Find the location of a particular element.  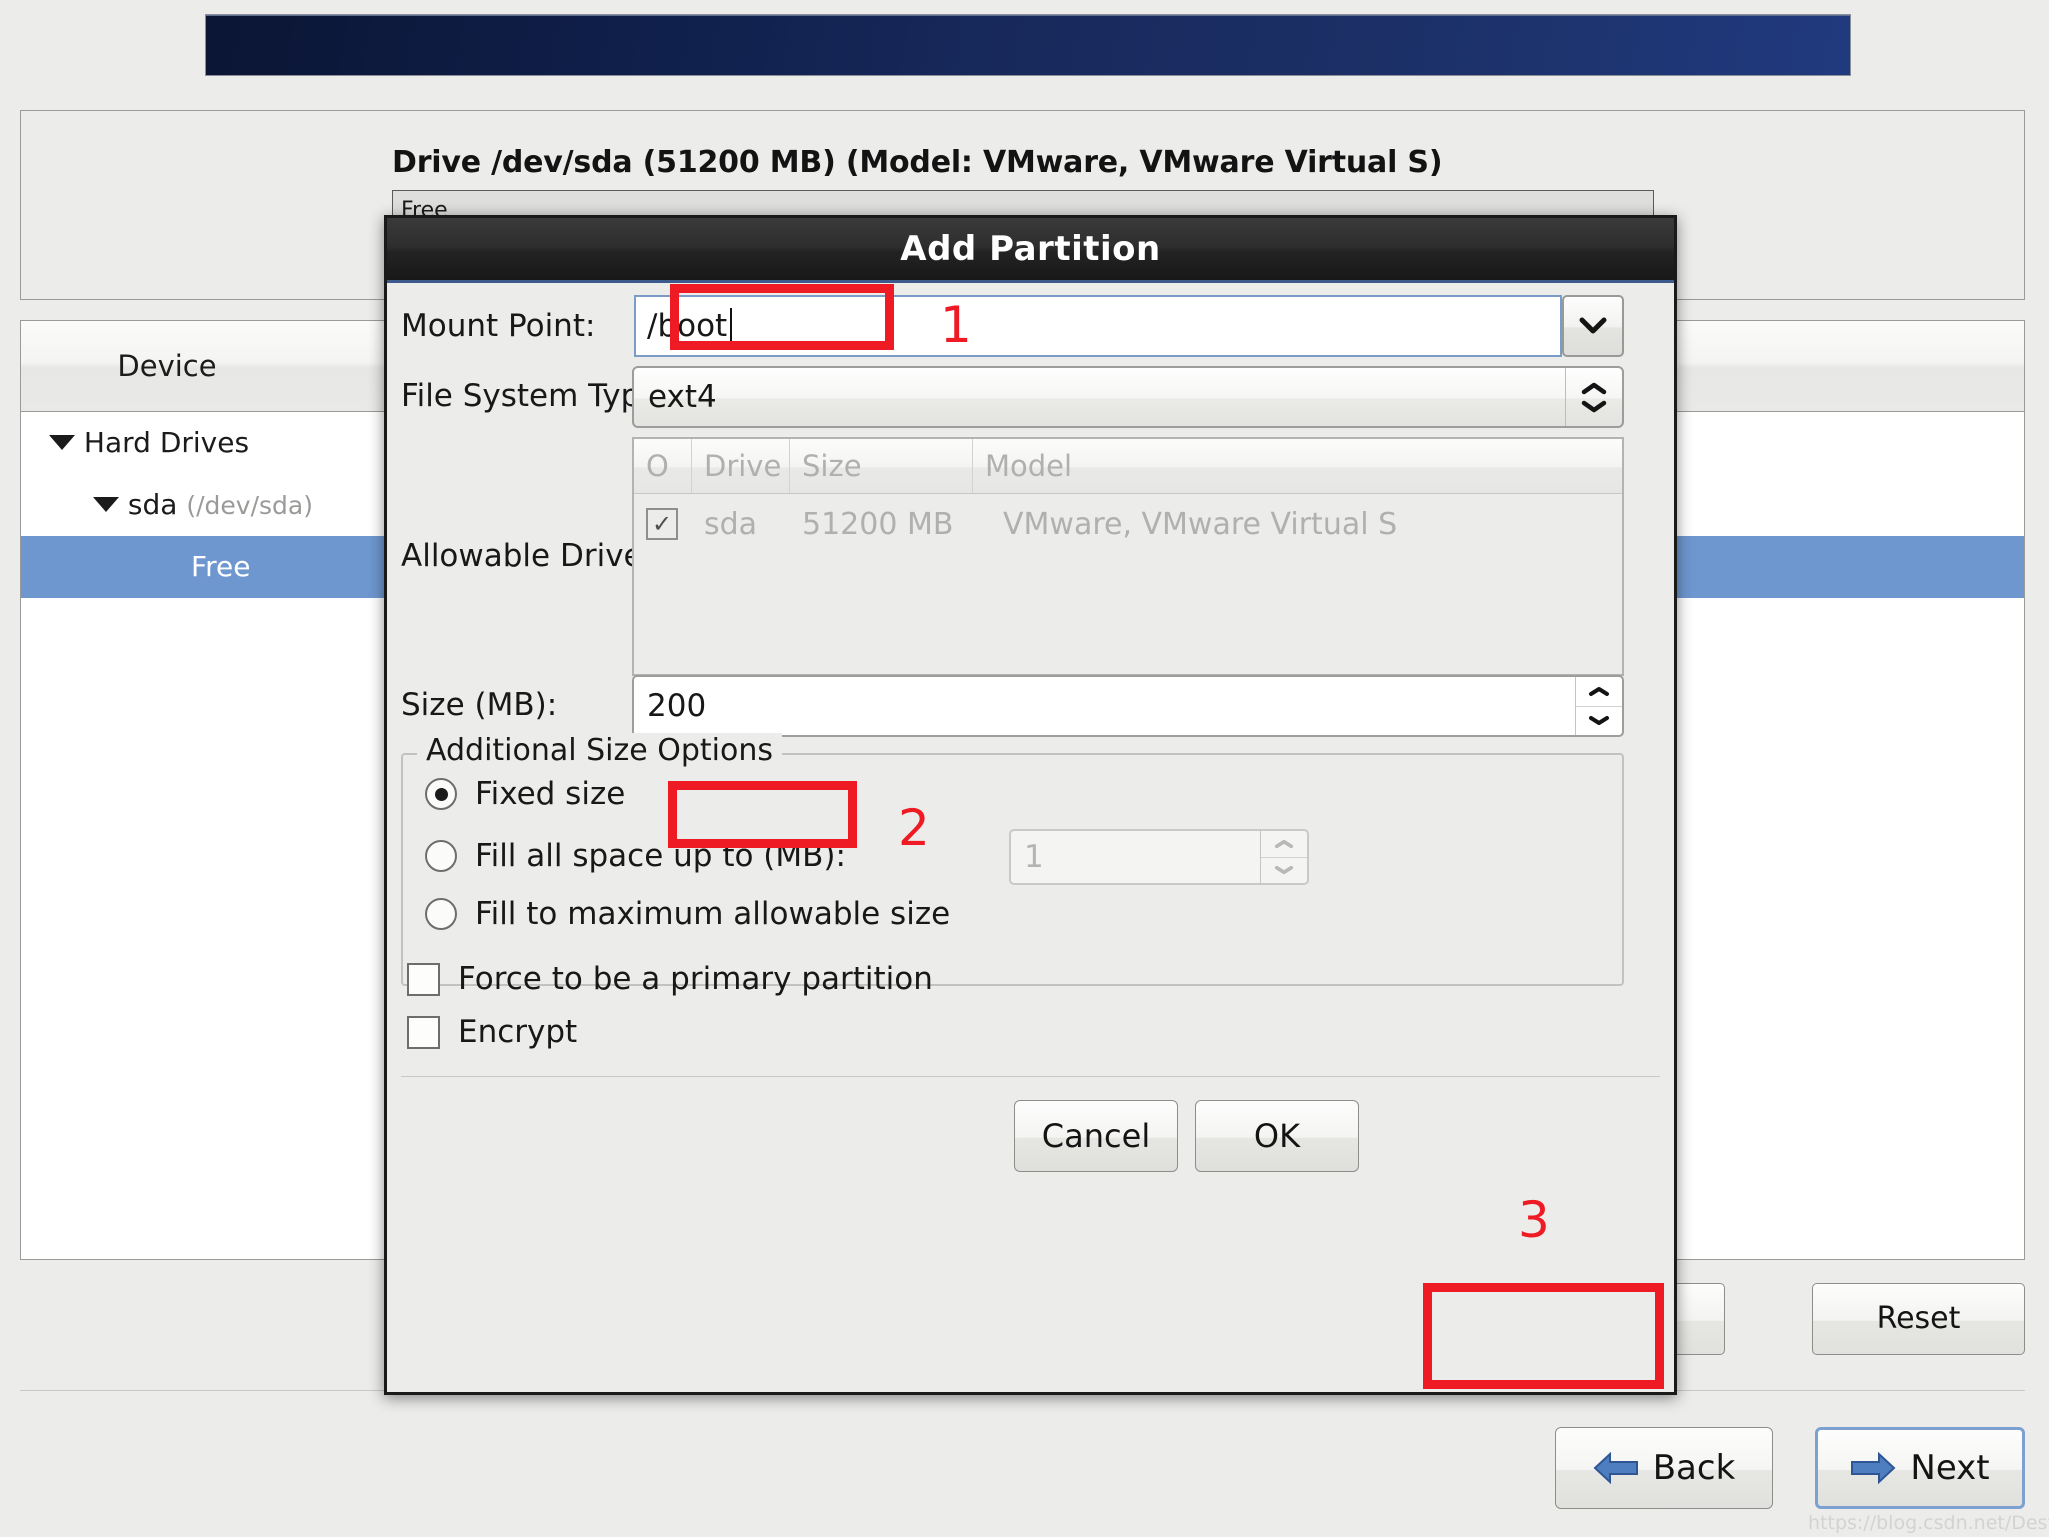

back-button-label: Back is located at coordinates (1694, 1468).